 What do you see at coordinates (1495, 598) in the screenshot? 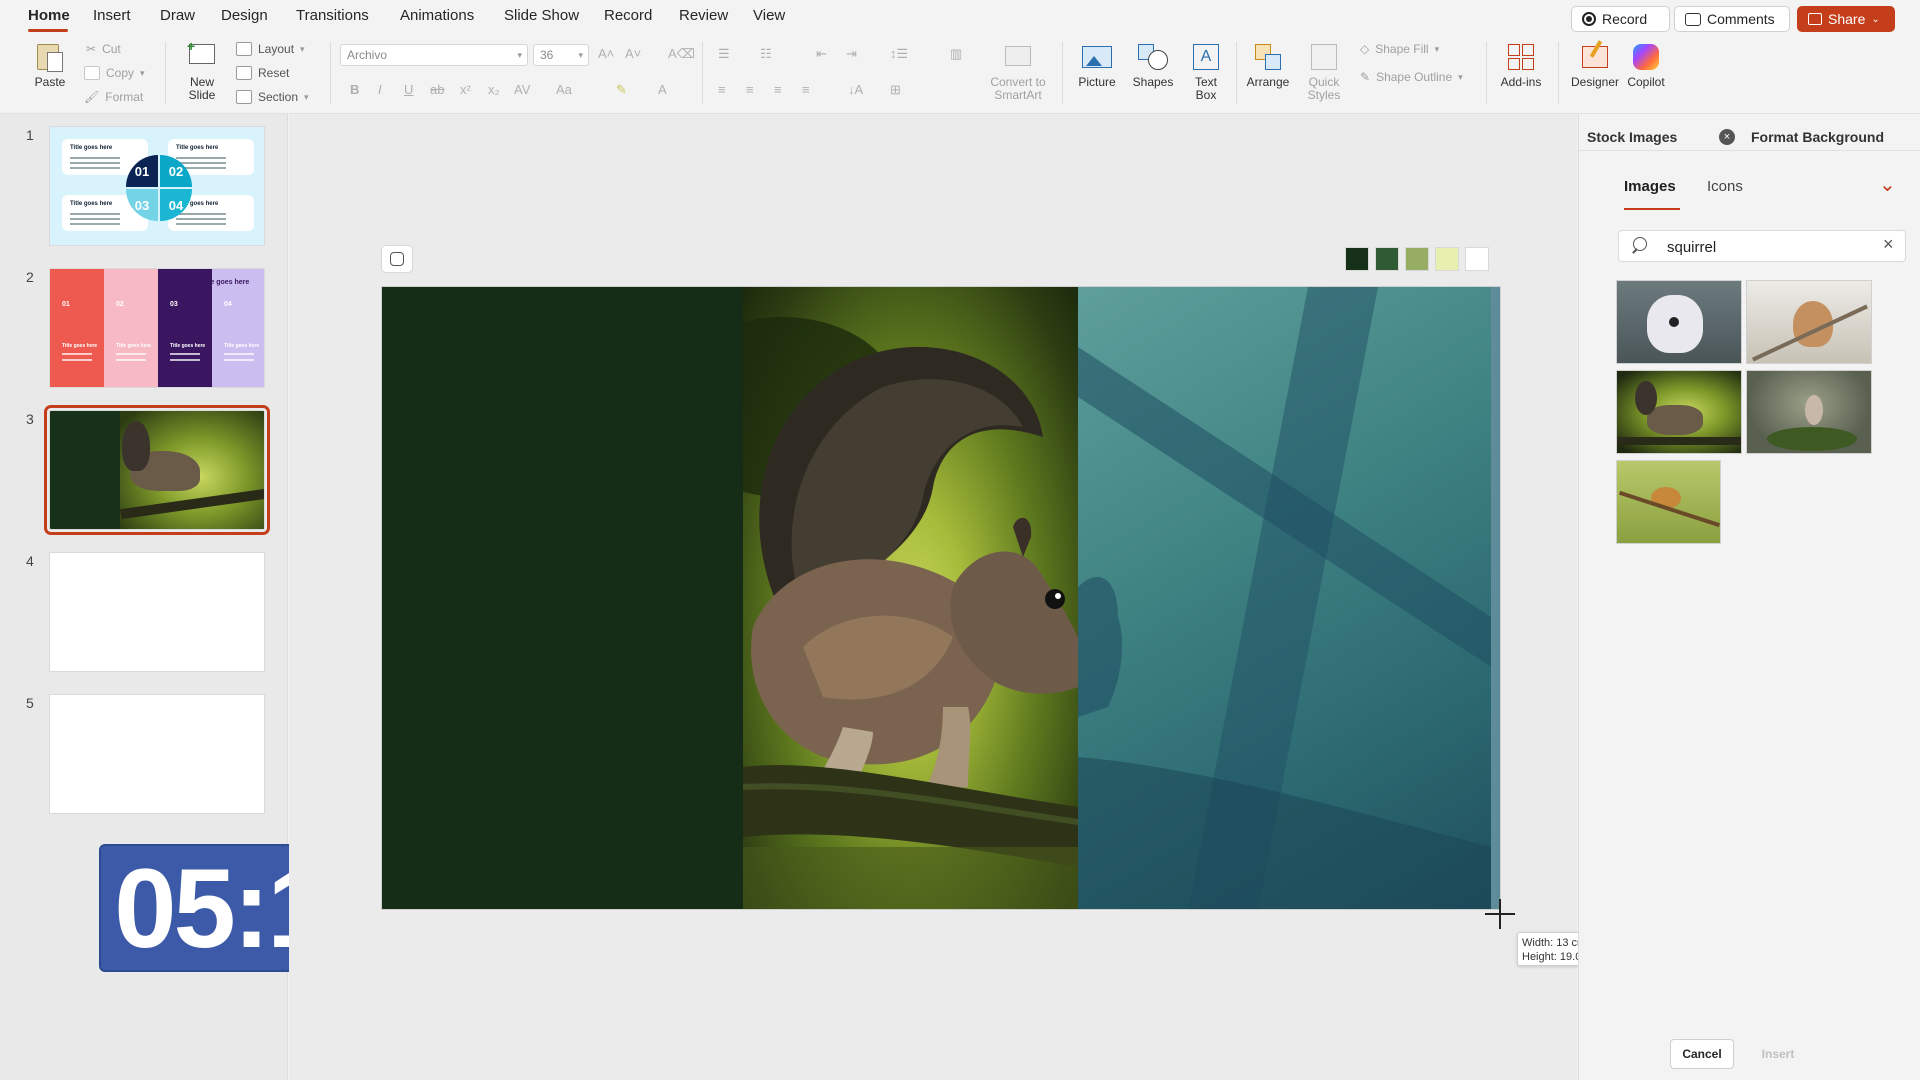
I see `overlay-resize-edge` at bounding box center [1495, 598].